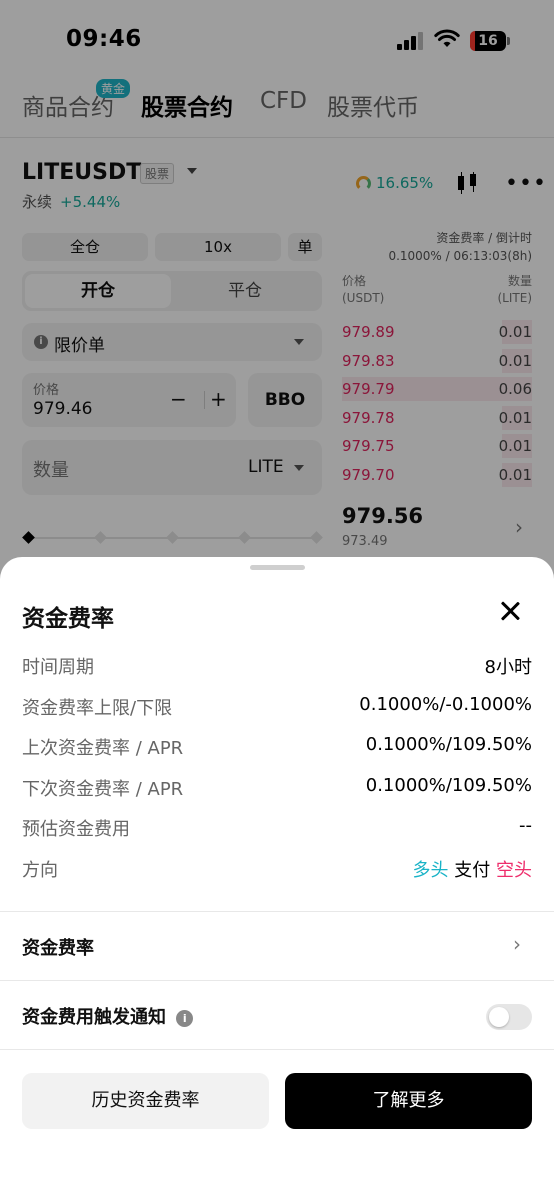 The width and height of the screenshot is (554, 1200). I want to click on row-value: 8小时, so click(508, 667).